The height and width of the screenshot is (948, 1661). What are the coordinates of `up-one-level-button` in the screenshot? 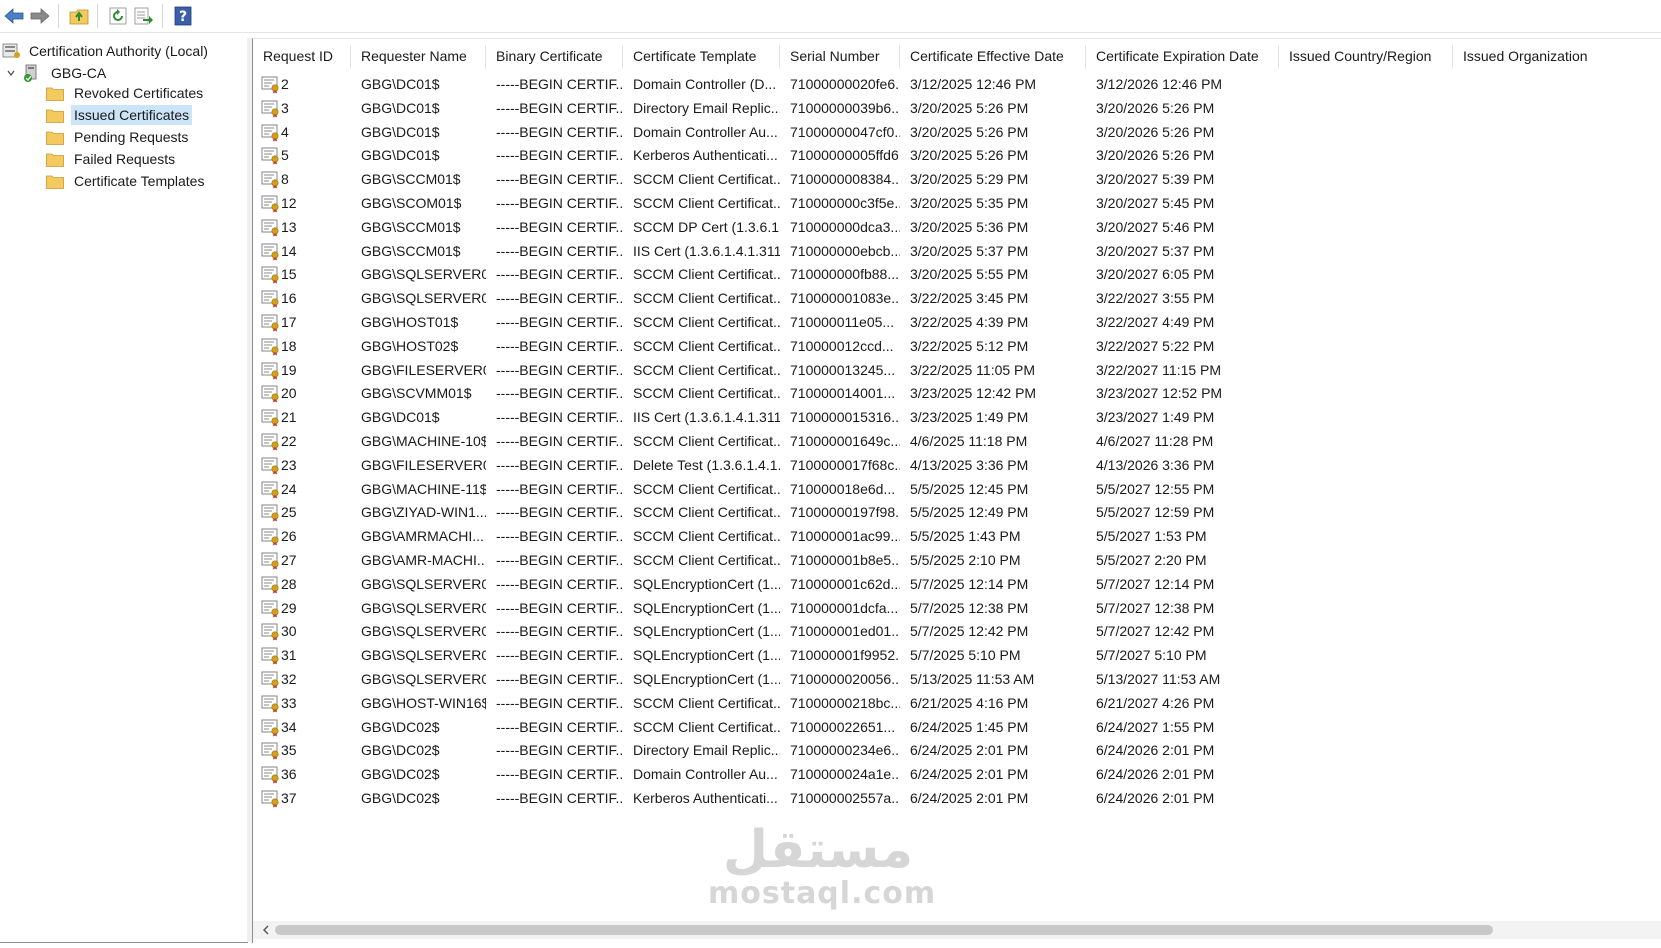 It's located at (79, 16).